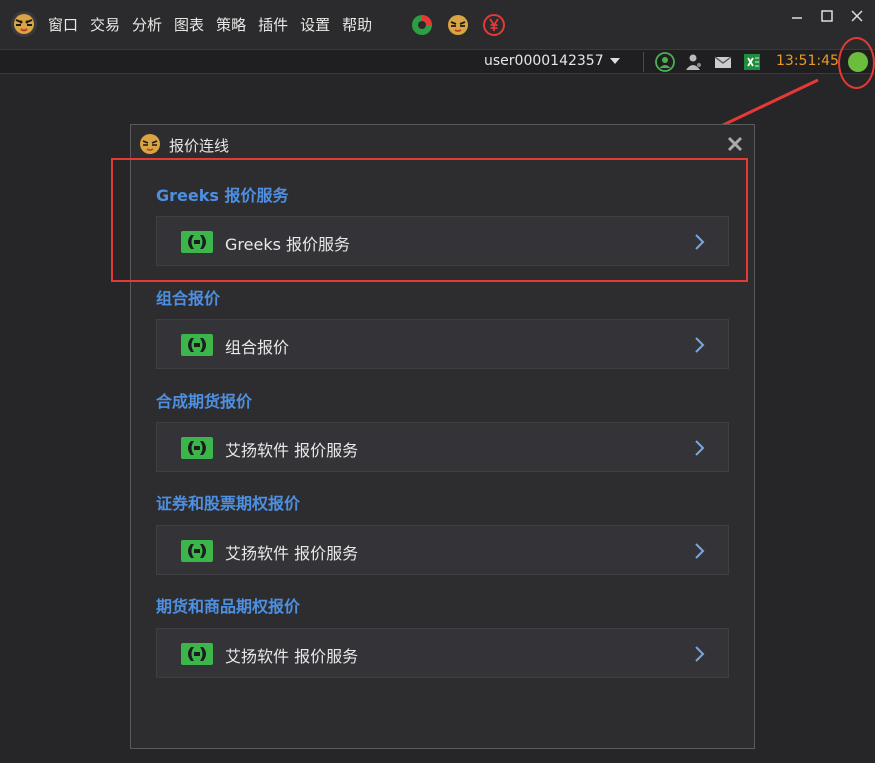 The image size is (875, 763). What do you see at coordinates (494, 25) in the screenshot?
I see `yen-icon` at bounding box center [494, 25].